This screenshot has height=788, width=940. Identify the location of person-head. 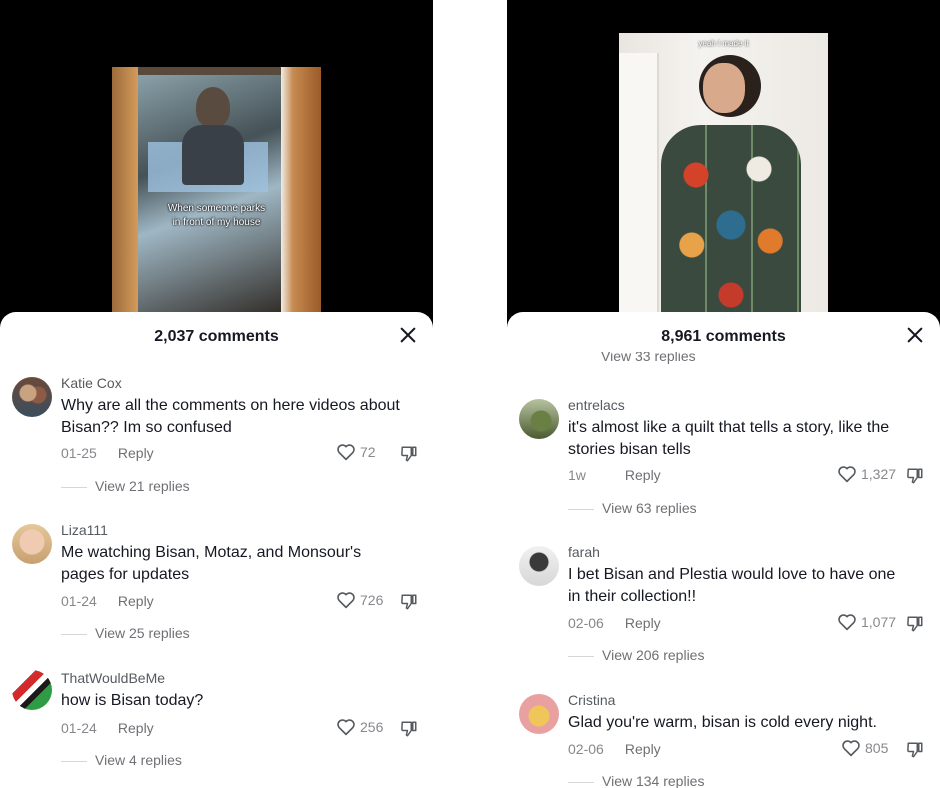
(213, 107).